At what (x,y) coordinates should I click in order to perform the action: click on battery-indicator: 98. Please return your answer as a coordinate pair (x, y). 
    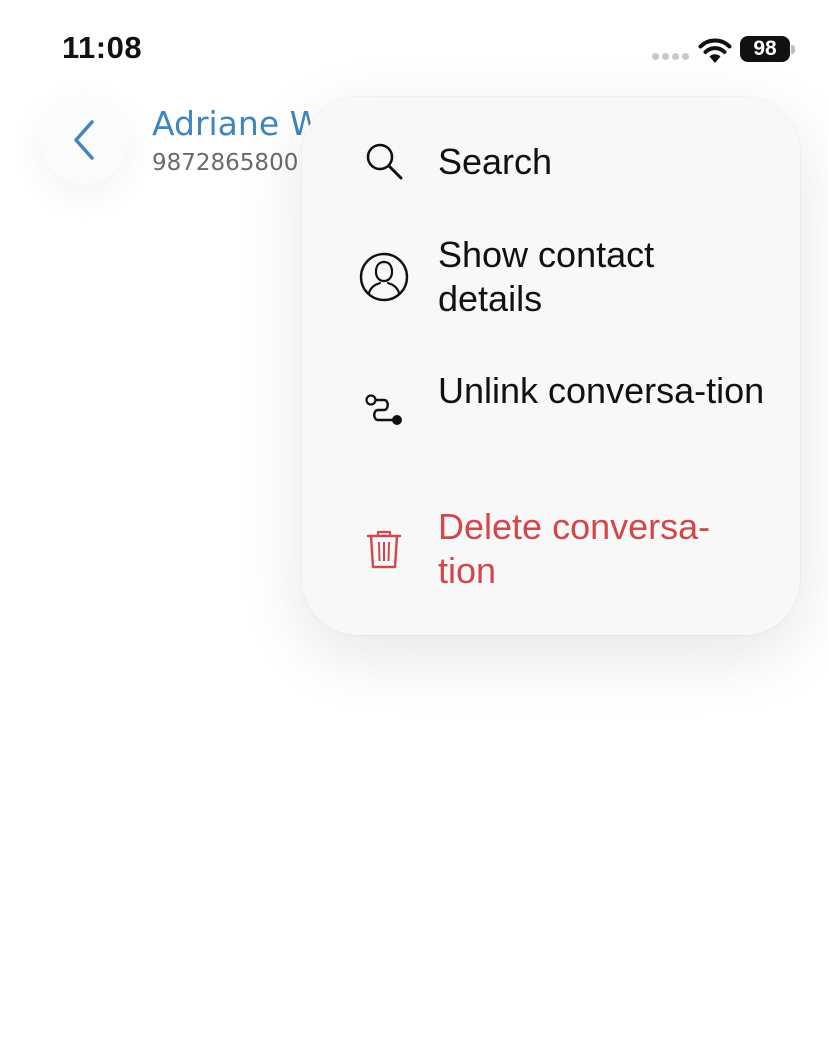
    Looking at the image, I should click on (765, 49).